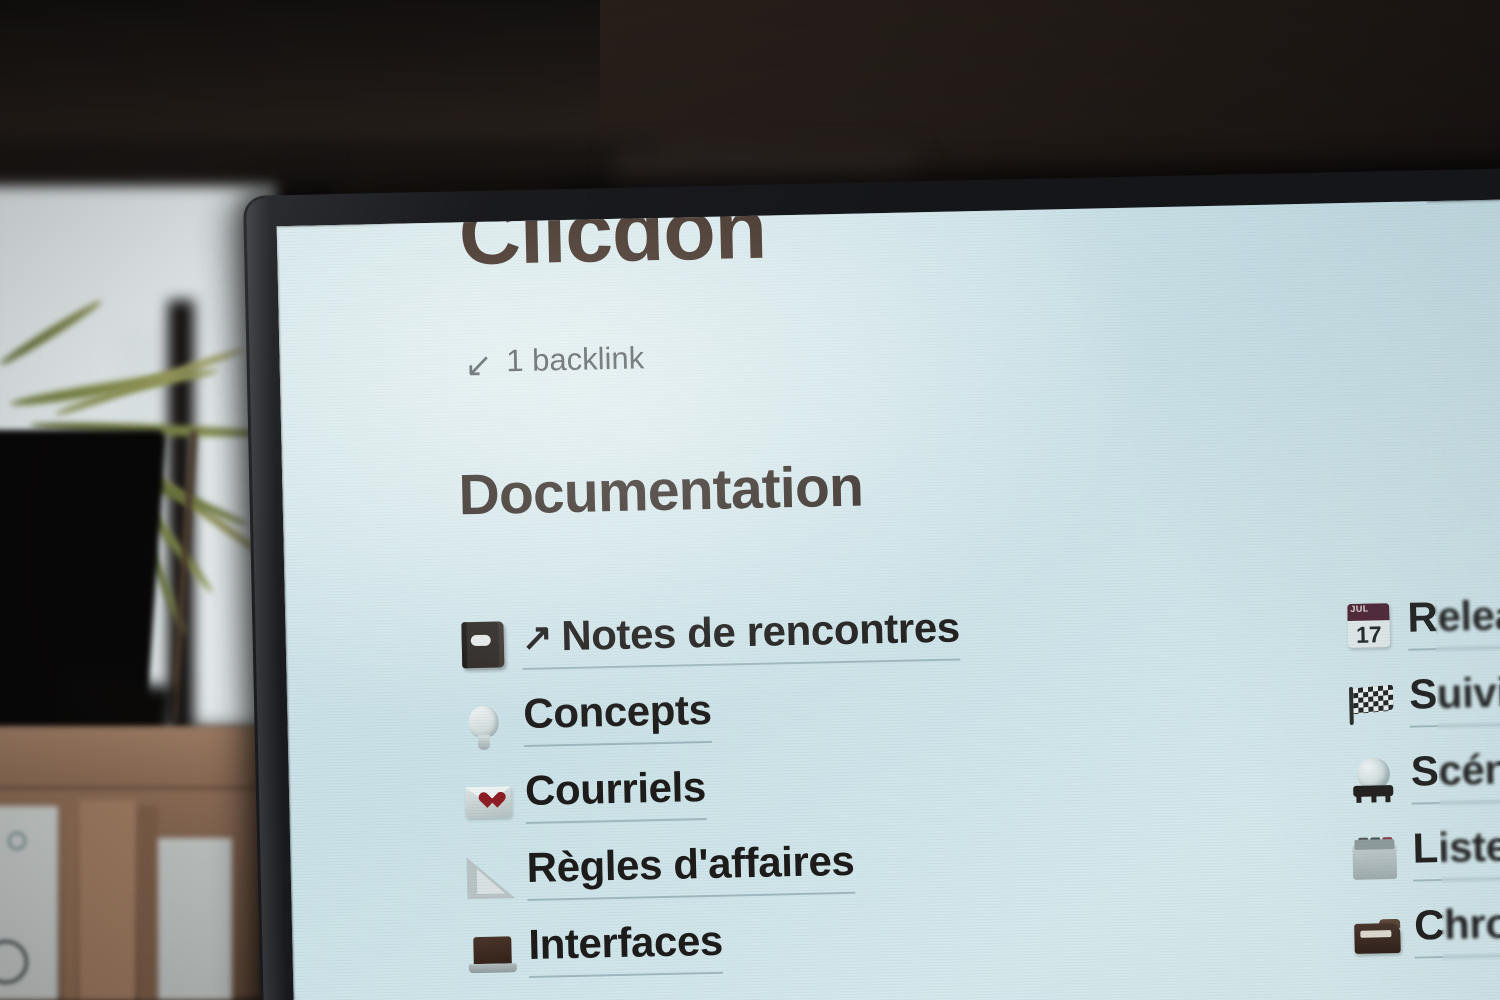 The image size is (1500, 1000). I want to click on doc-link-regles-d-affaires: Règles d'affaires, so click(691, 868).